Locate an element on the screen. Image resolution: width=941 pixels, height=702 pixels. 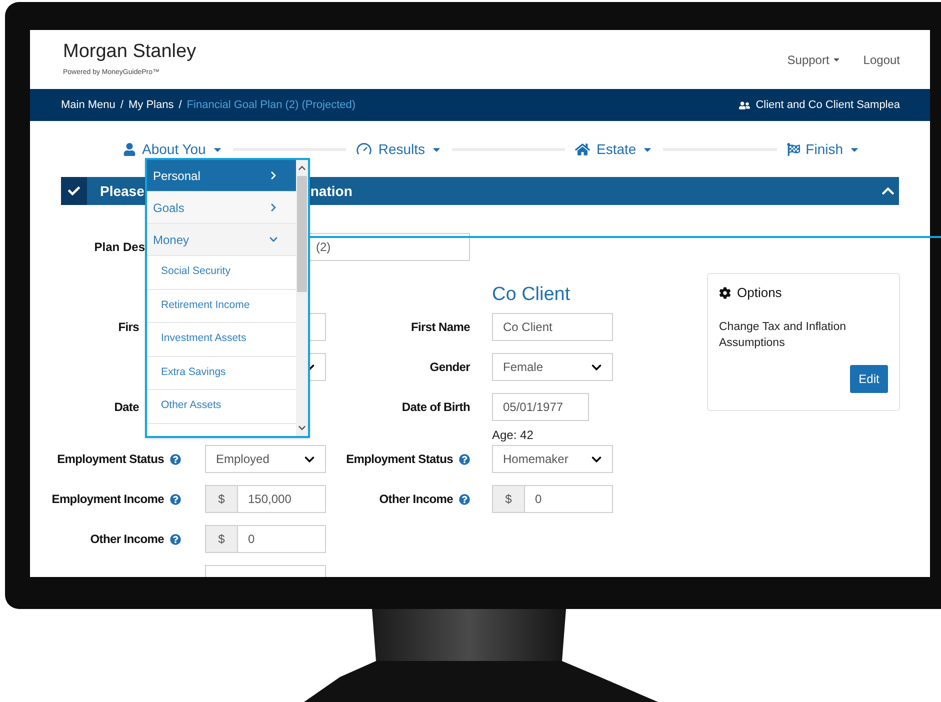
flag-icon is located at coordinates (793, 149).